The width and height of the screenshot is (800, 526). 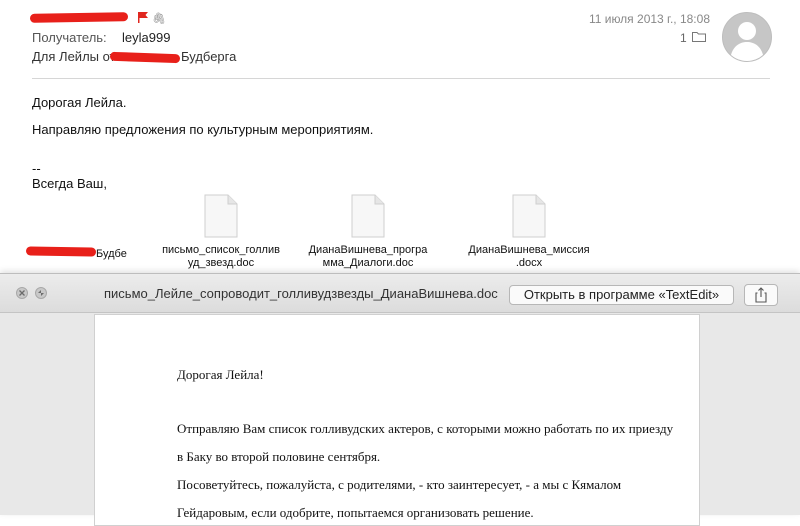 I want to click on close-button, so click(x=22, y=293).